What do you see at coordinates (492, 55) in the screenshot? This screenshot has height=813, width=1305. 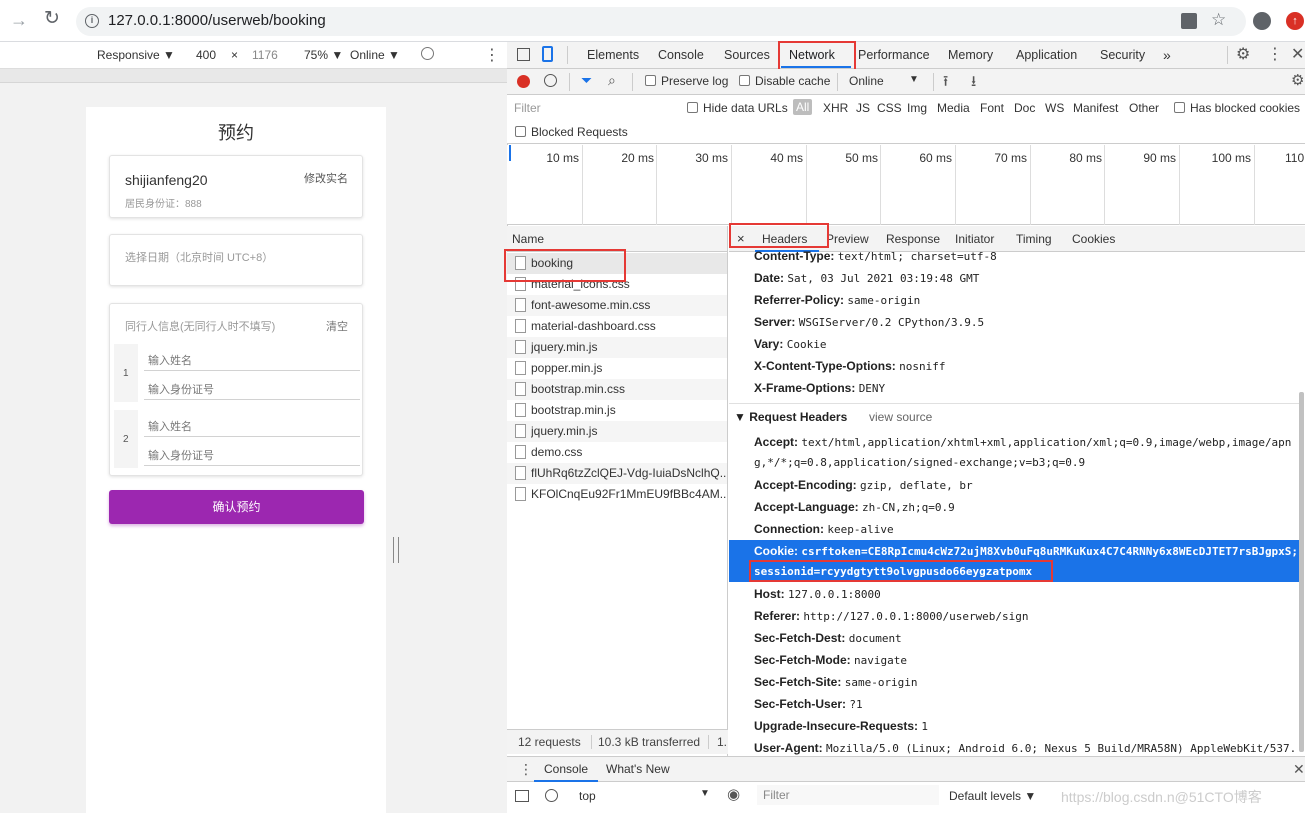 I see `more-options-icon: ⋮` at bounding box center [492, 55].